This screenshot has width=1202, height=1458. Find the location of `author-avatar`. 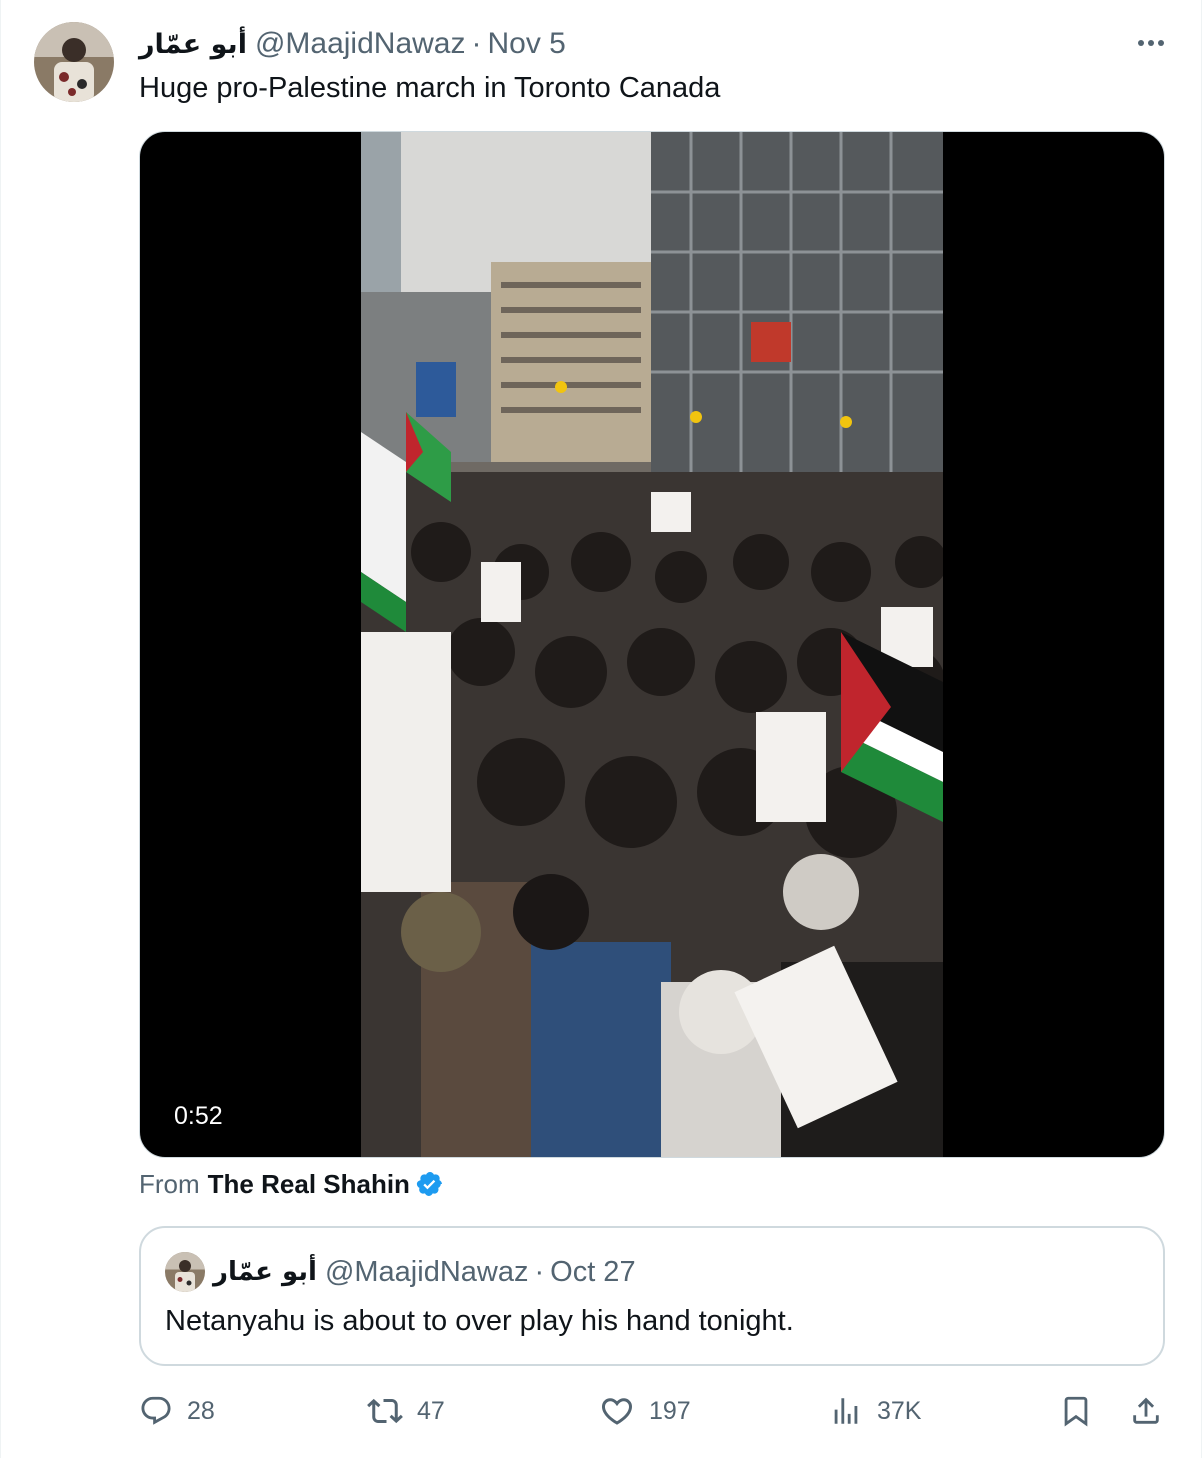

author-avatar is located at coordinates (74, 62).